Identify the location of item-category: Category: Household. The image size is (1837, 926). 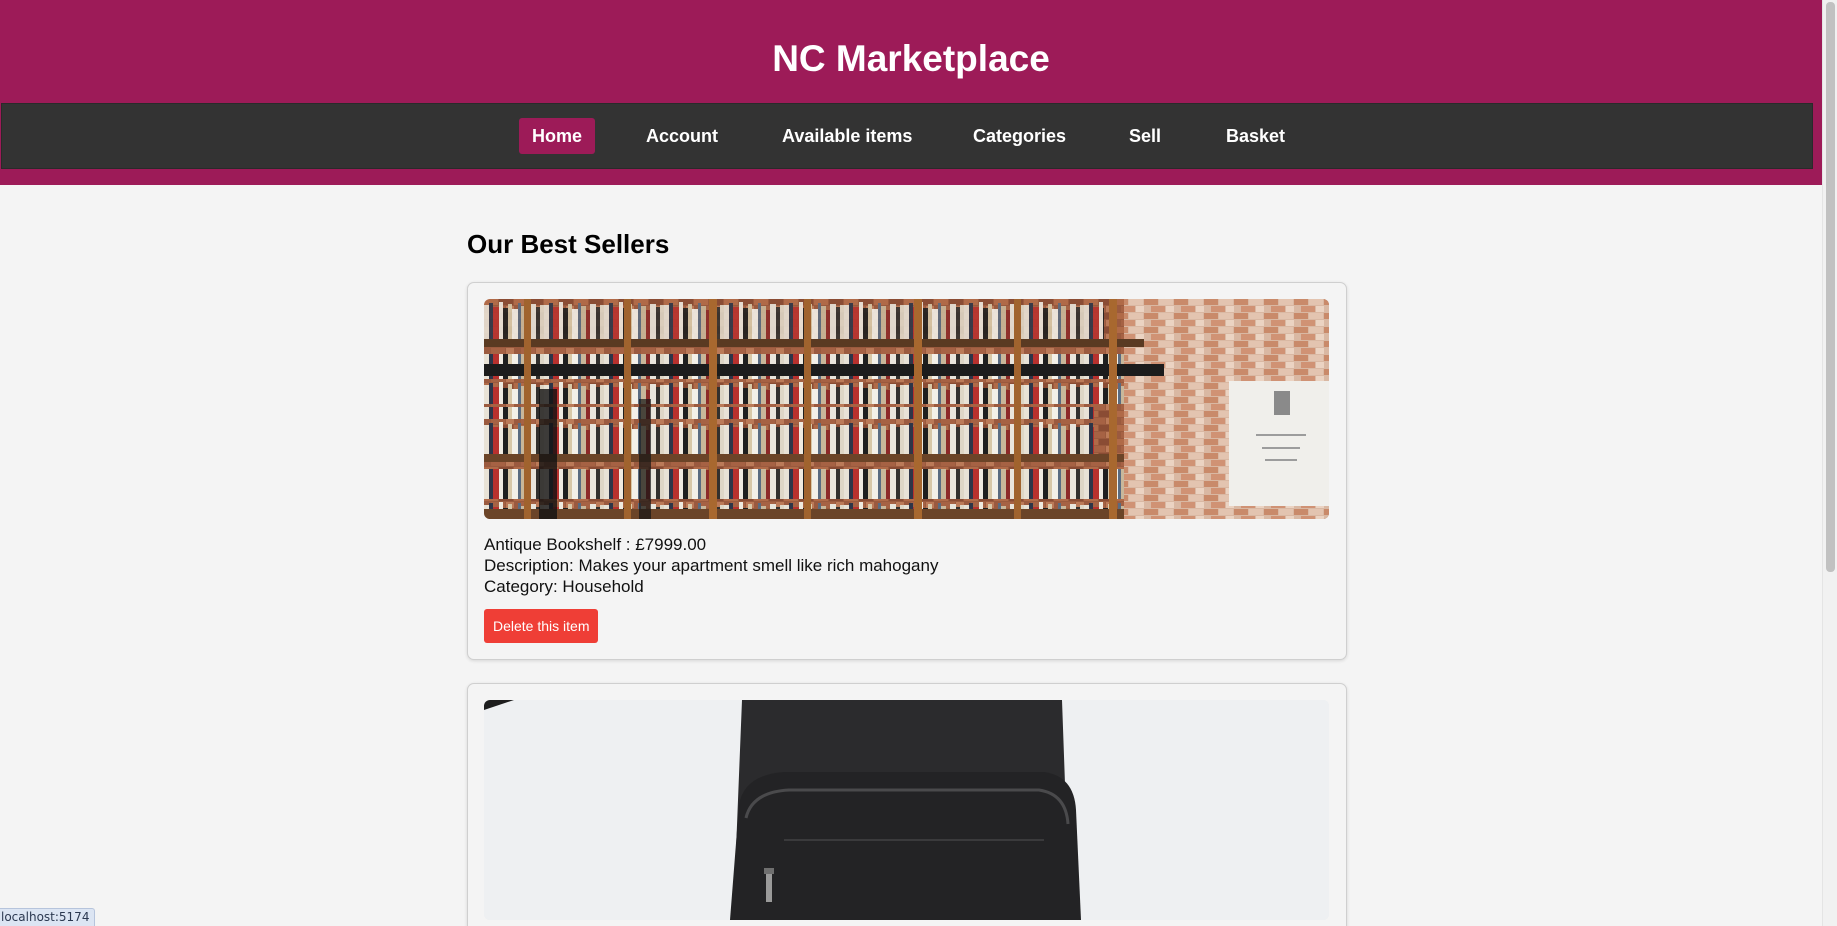
(564, 586).